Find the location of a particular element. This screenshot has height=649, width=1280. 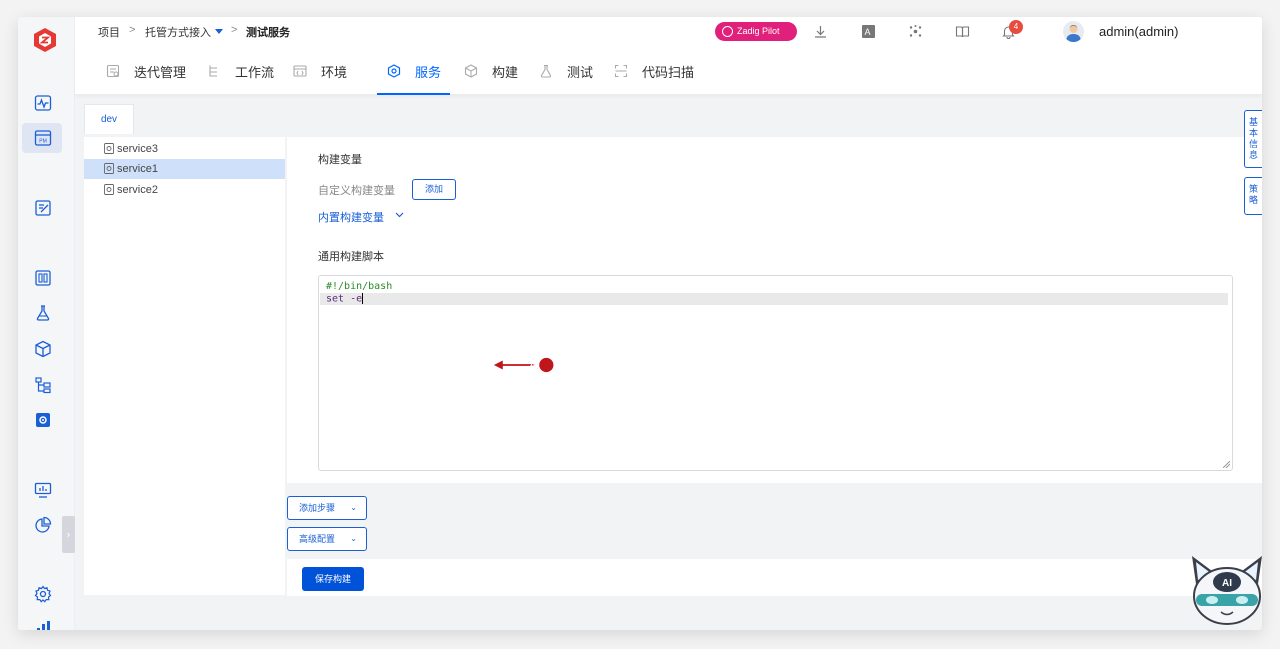

advanced-config-dropdown: 高级配置 ⌄ is located at coordinates (327, 539).